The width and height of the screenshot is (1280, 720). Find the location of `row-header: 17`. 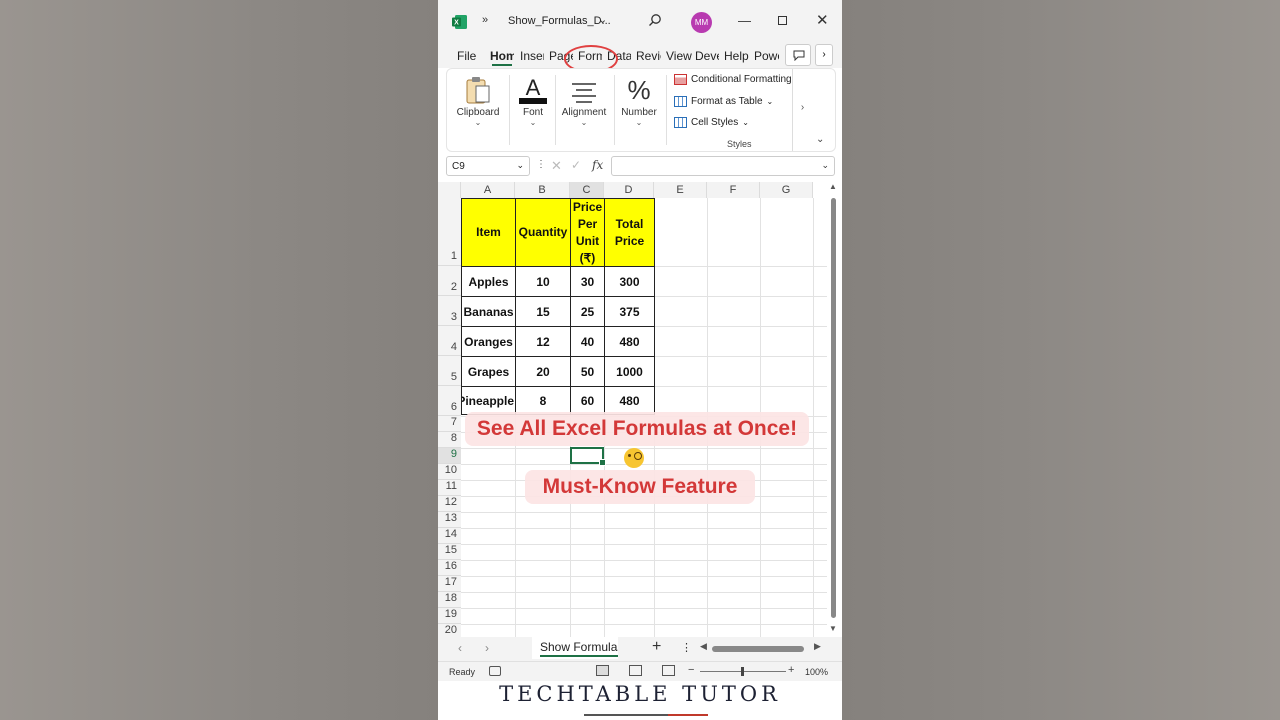

row-header: 17 is located at coordinates (449, 584).